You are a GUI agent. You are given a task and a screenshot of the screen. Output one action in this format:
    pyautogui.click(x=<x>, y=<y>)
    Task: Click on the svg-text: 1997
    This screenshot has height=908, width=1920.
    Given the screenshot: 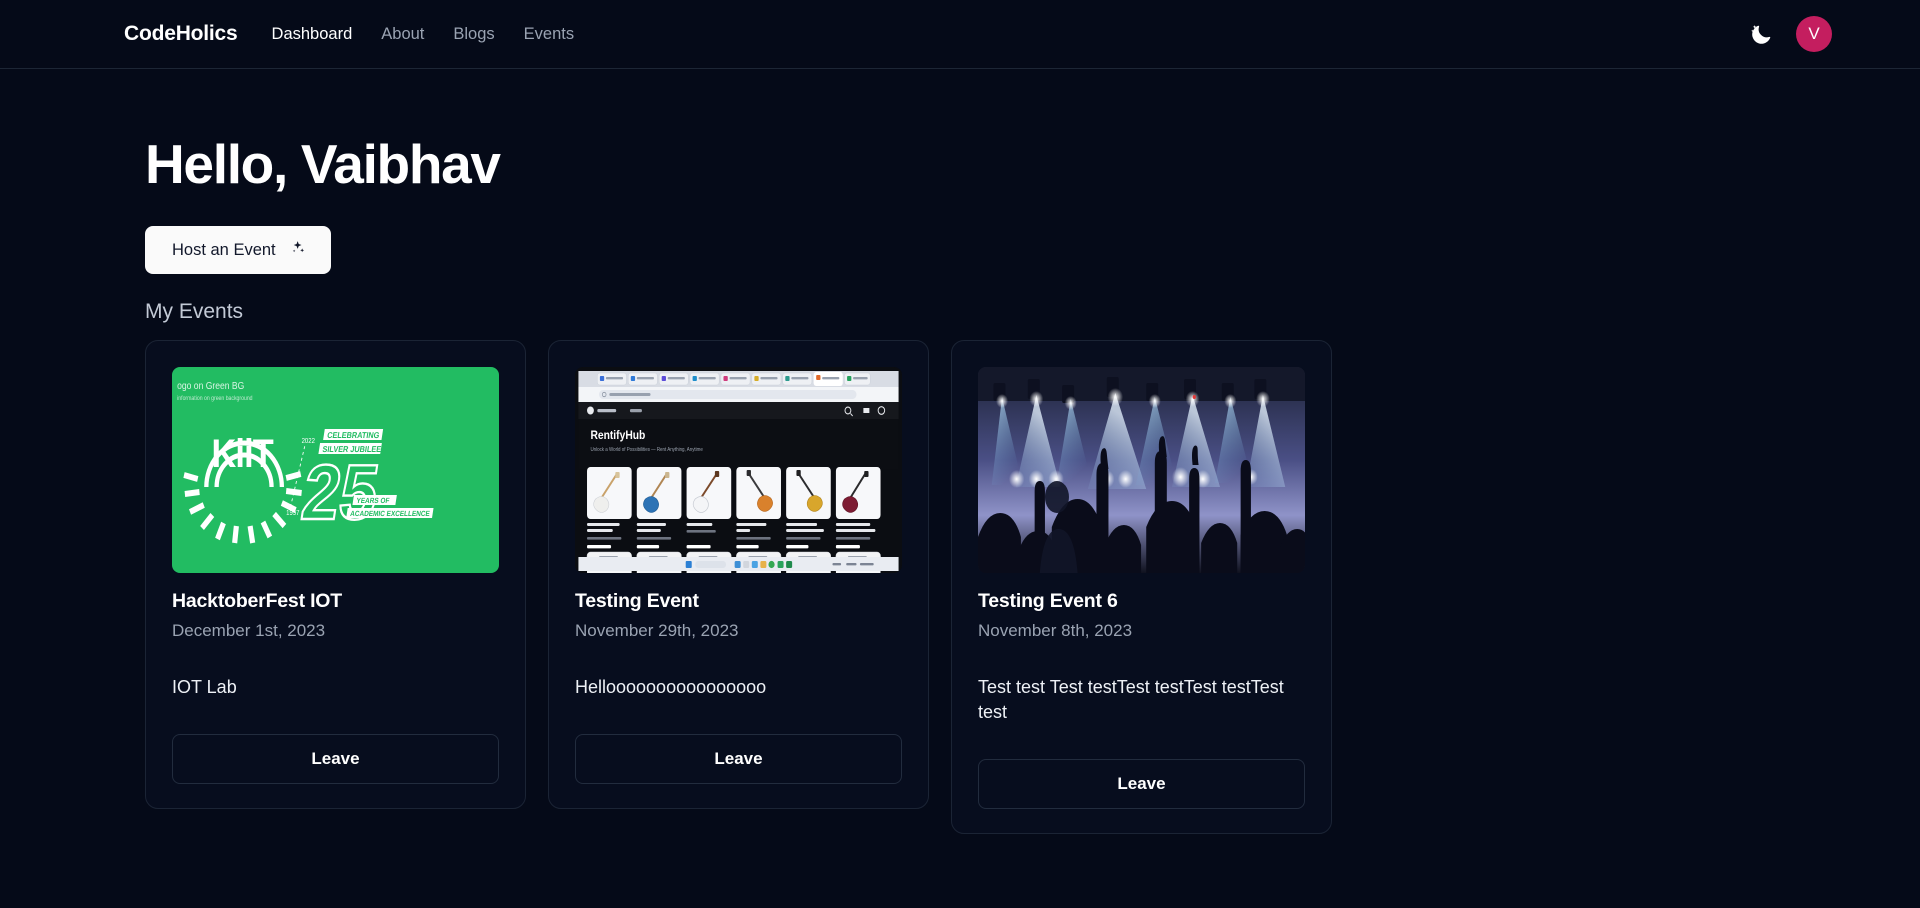 What is the action you would take?
    pyautogui.click(x=293, y=514)
    